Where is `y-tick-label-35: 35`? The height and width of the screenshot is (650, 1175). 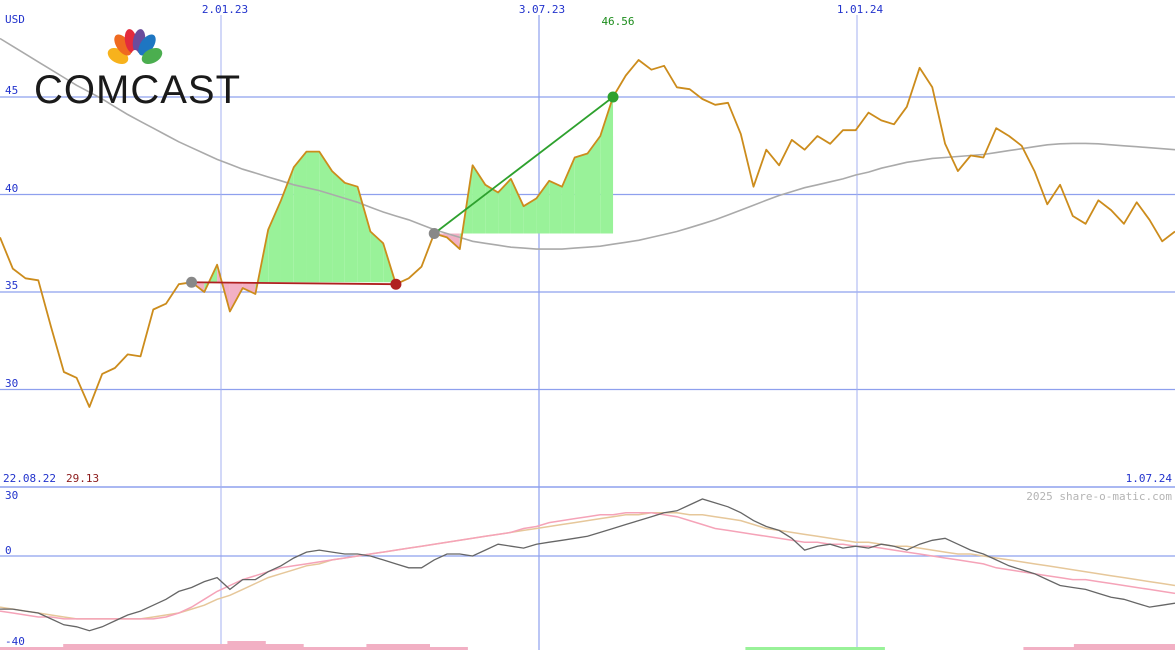
y-tick-label-35: 35 is located at coordinates (11, 285).